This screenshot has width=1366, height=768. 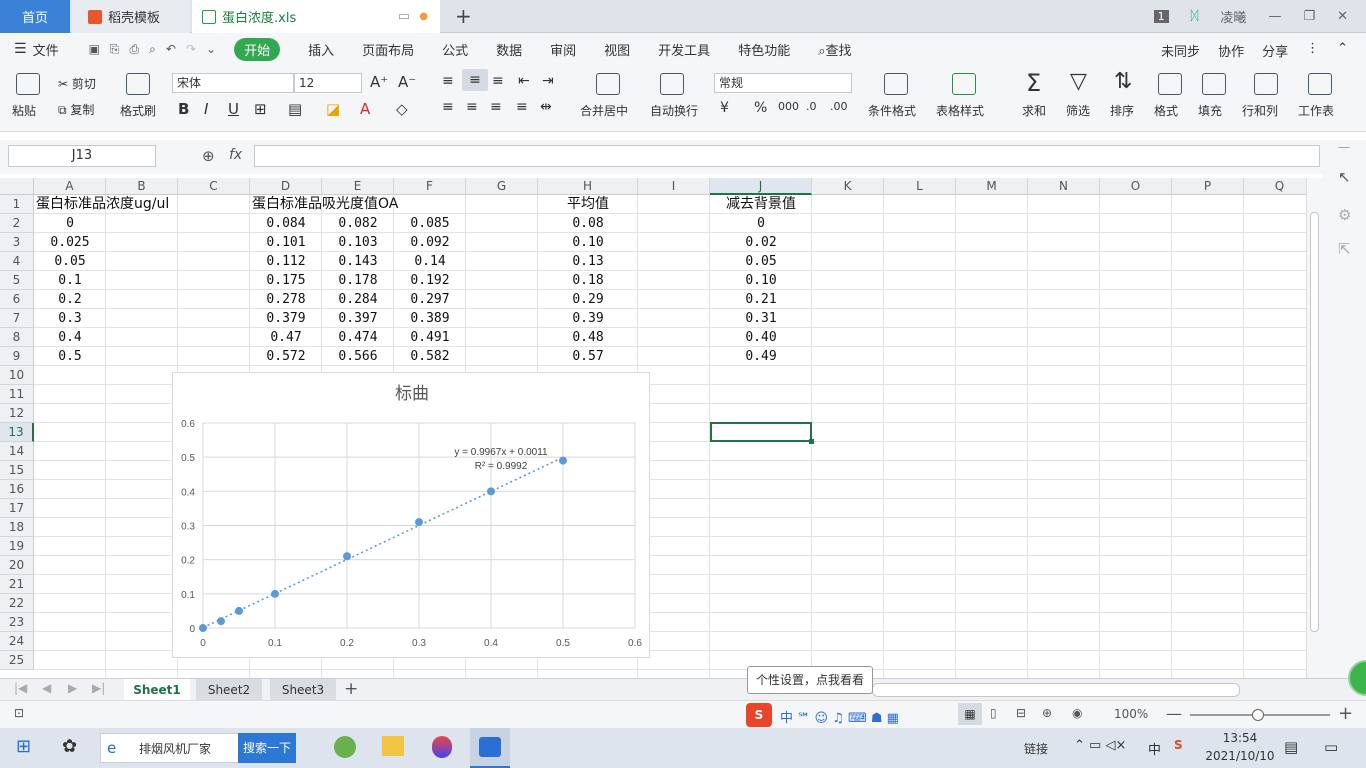 I want to click on normal-view-icon: ▦, so click(x=970, y=714).